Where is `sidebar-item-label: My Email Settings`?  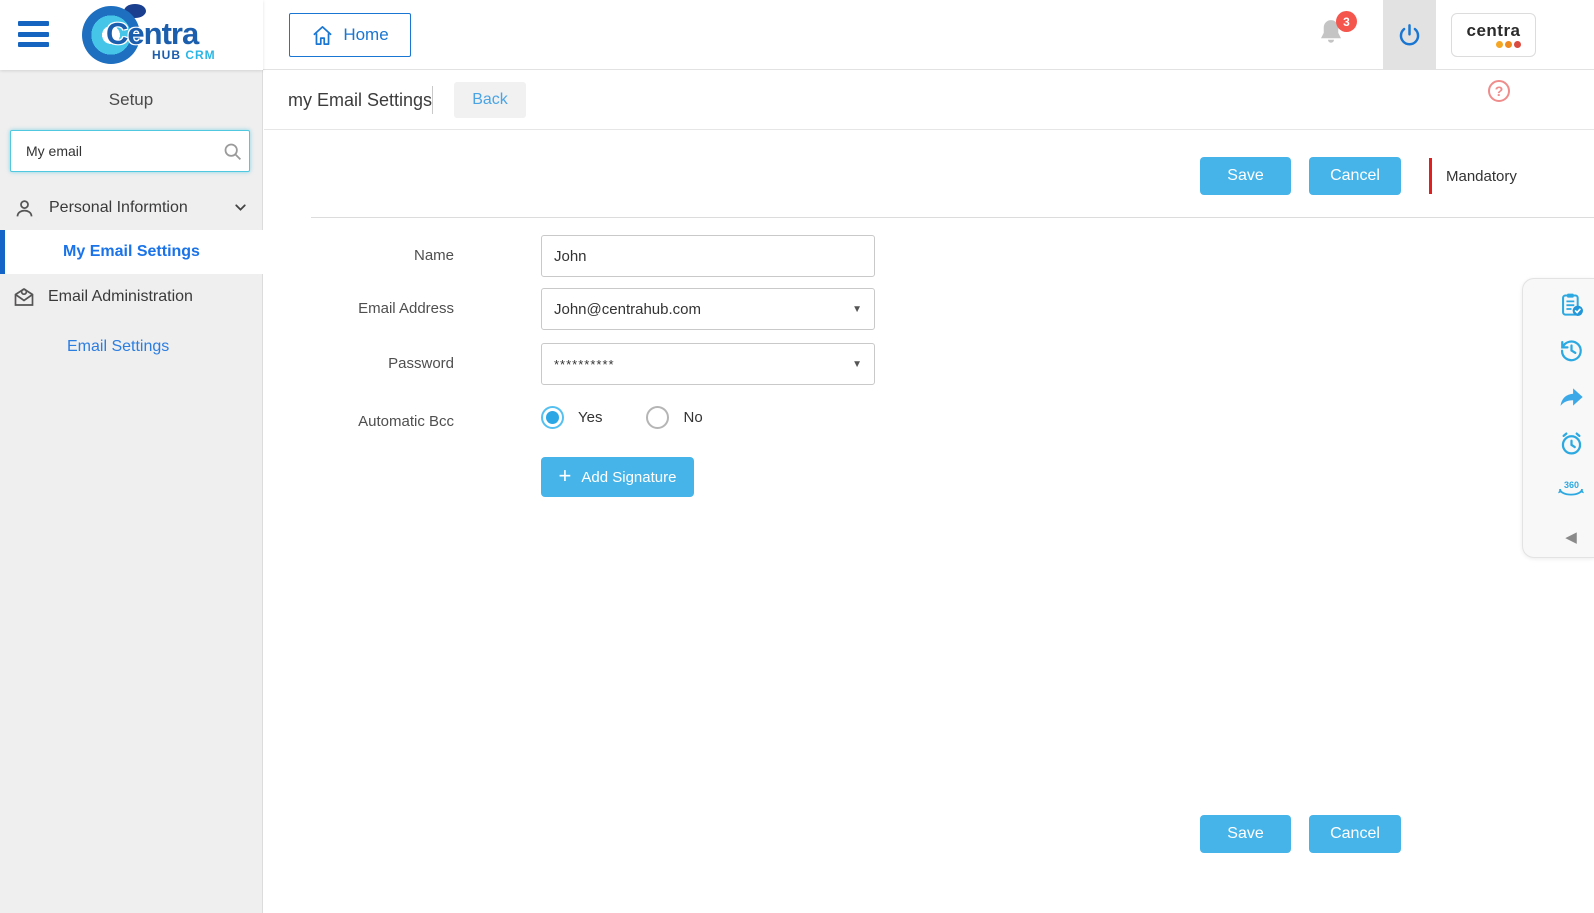 sidebar-item-label: My Email Settings is located at coordinates (131, 251).